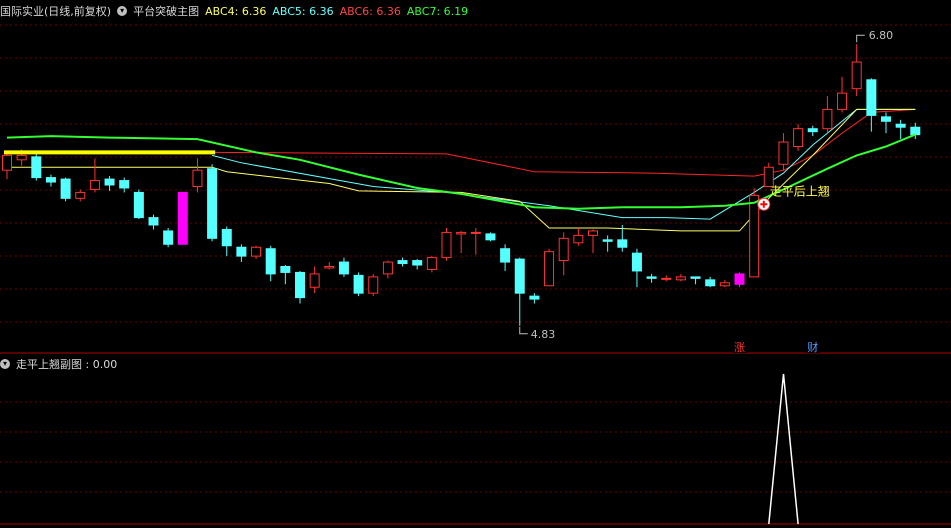 The height and width of the screenshot is (528, 951). What do you see at coordinates (783, 449) in the screenshot?
I see `sub-signal-line` at bounding box center [783, 449].